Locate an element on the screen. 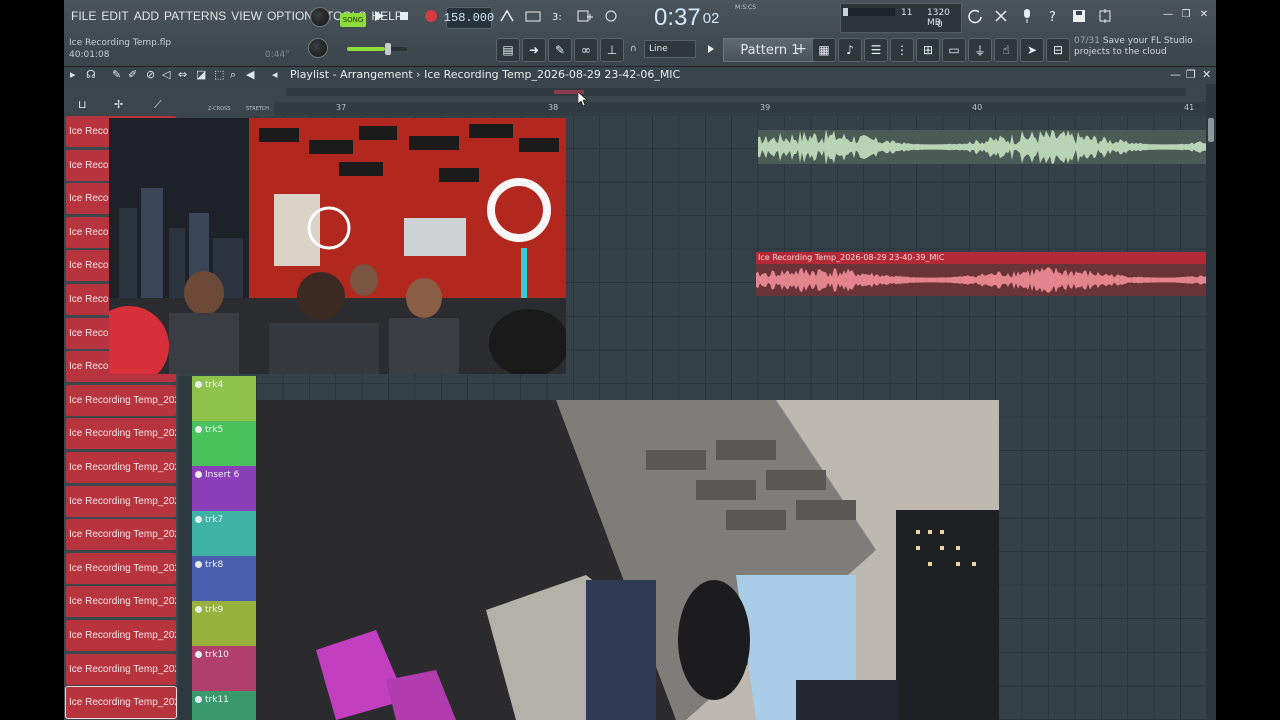 Image resolution: width=1280 pixels, height=720 pixels. playlist-minimize-icon: — is located at coordinates (1175, 74).